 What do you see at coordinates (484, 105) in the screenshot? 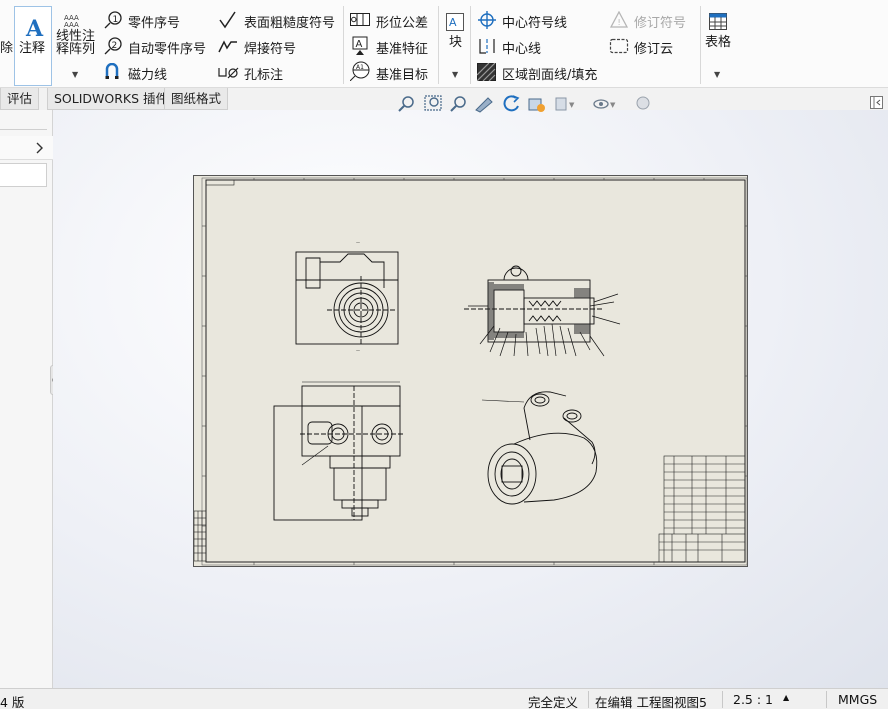
I see `section-view-icon` at bounding box center [484, 105].